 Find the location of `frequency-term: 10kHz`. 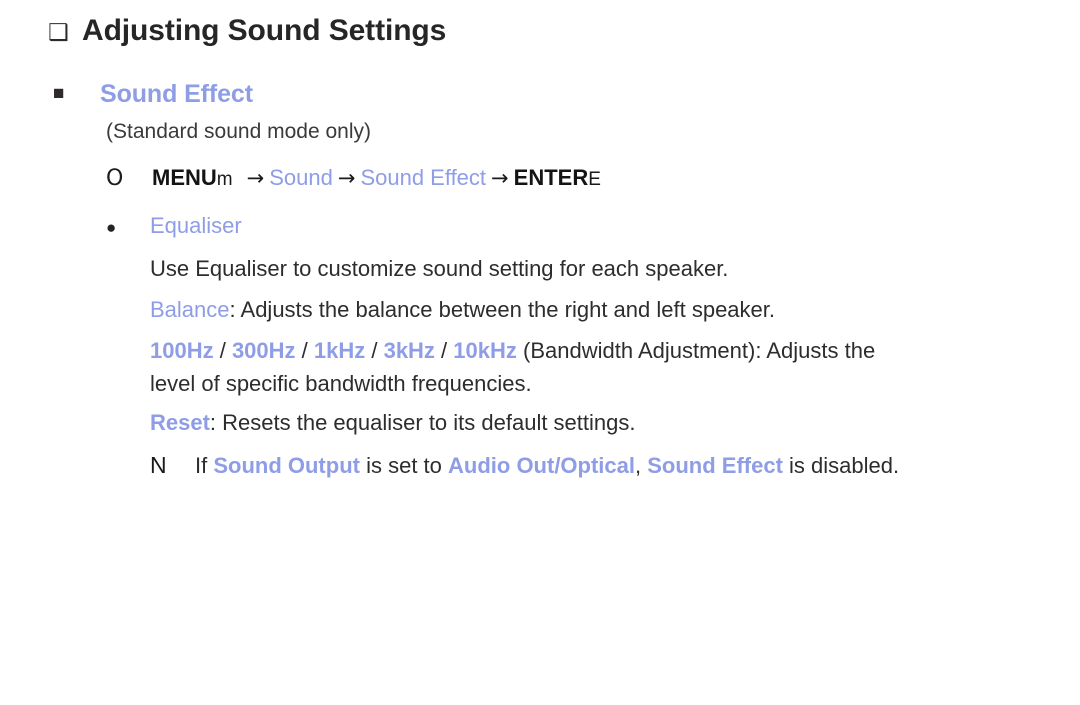

frequency-term: 10kHz is located at coordinates (485, 350).